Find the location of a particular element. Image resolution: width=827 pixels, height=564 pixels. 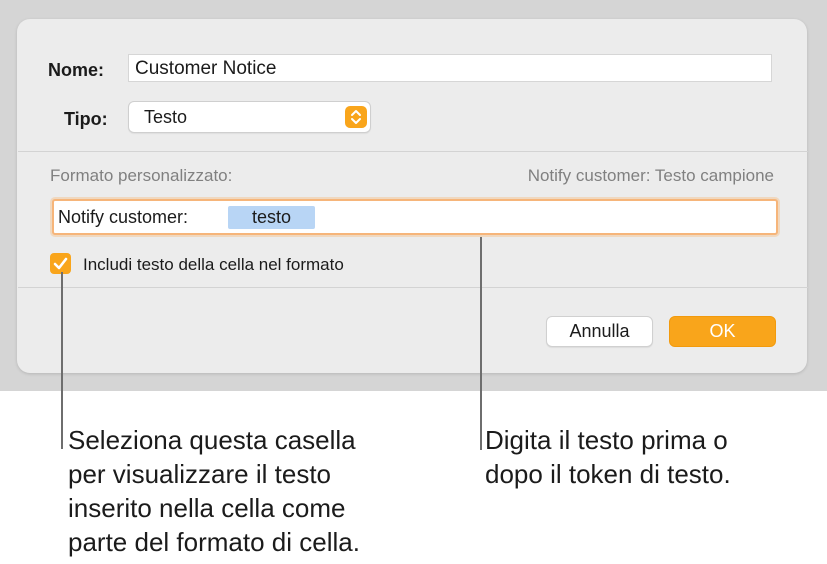

callout-line-left is located at coordinates (62, 360).